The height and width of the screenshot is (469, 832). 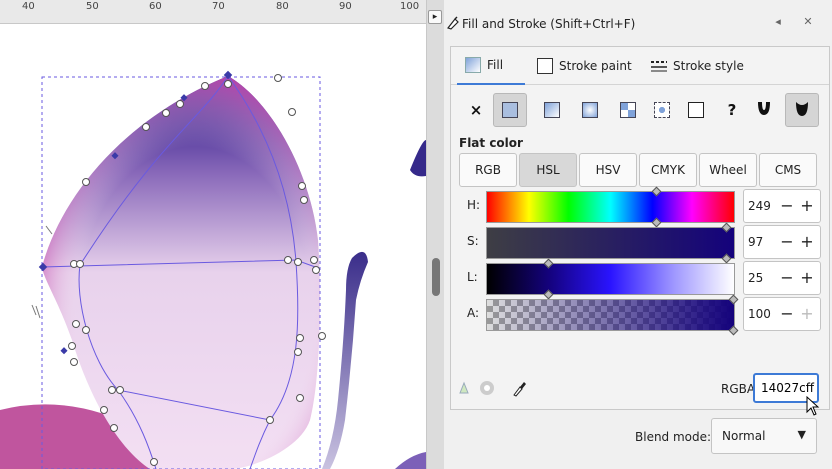 I want to click on dock-float-icon: ▸, so click(x=435, y=17).